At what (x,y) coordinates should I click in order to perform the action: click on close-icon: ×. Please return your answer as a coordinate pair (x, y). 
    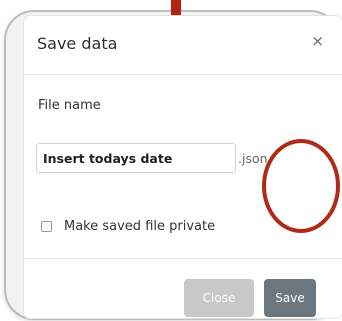
    Looking at the image, I should click on (317, 41).